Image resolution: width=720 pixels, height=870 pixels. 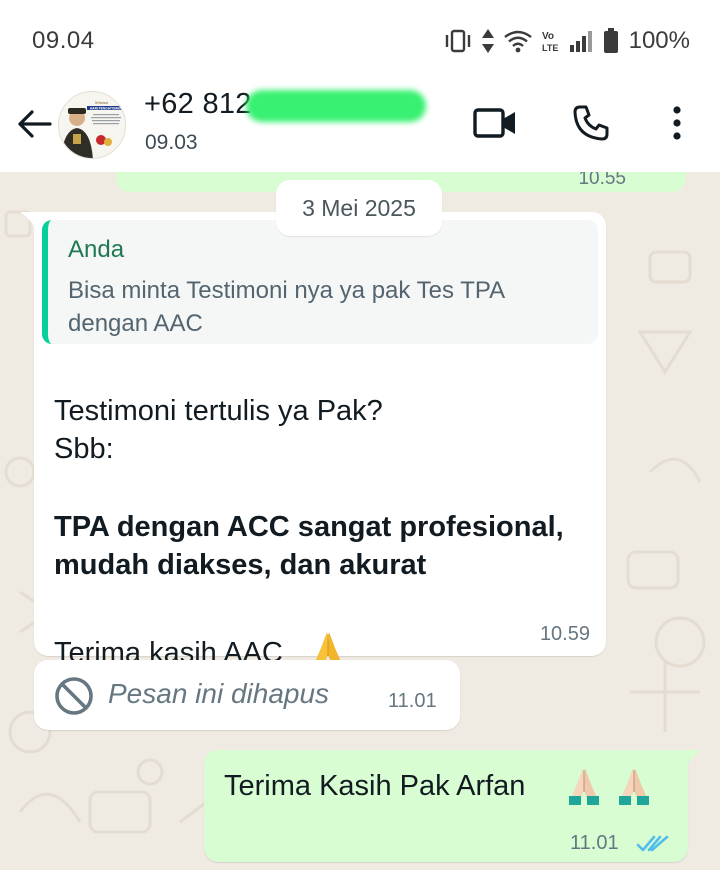 I want to click on deleted-message: Pesan ini dihapus 11.01, so click(x=247, y=695).